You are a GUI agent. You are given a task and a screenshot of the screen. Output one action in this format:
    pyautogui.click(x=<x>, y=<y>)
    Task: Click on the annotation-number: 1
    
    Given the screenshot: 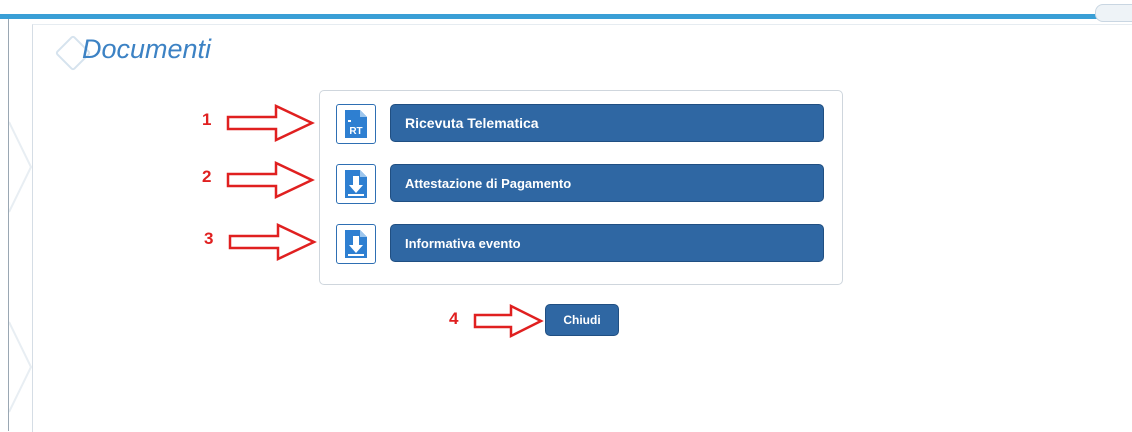 What is the action you would take?
    pyautogui.click(x=207, y=119)
    